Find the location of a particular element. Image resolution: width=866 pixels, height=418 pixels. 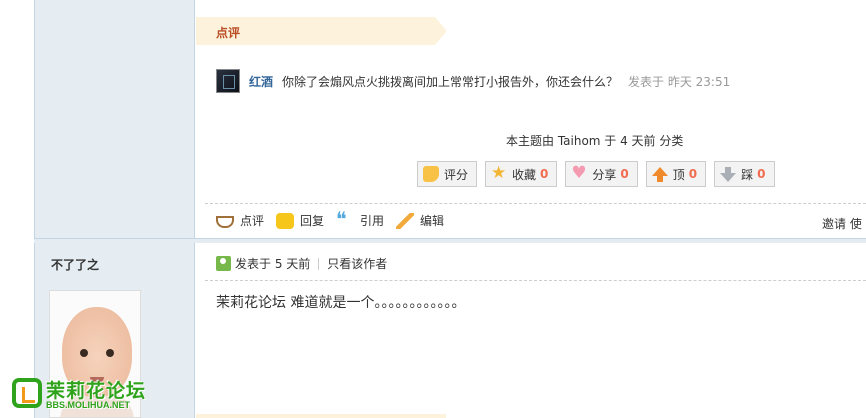

downvote-button: 踩 0 is located at coordinates (744, 174).